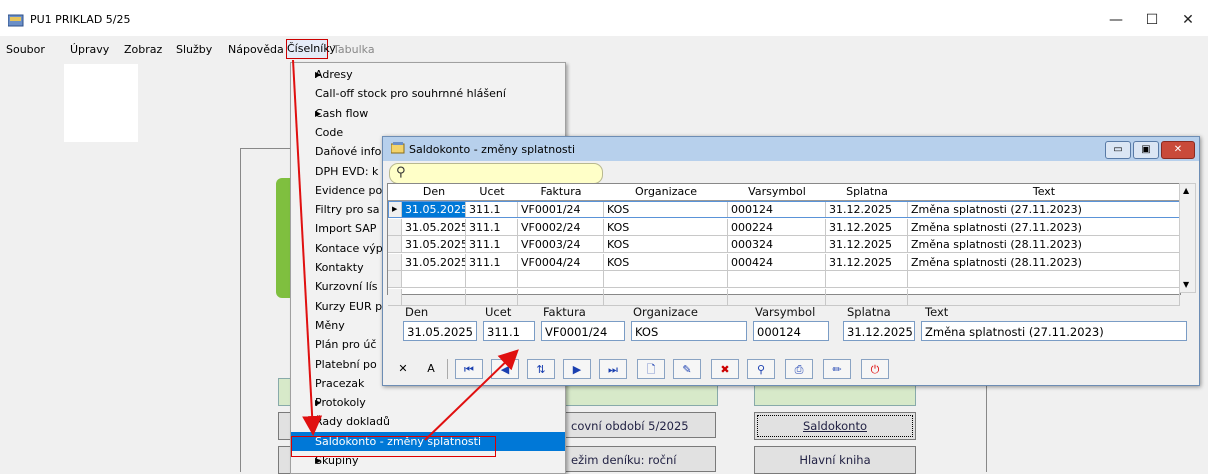  Describe the element at coordinates (1152, 20) in the screenshot. I see `maximize-icon: ☐` at that location.